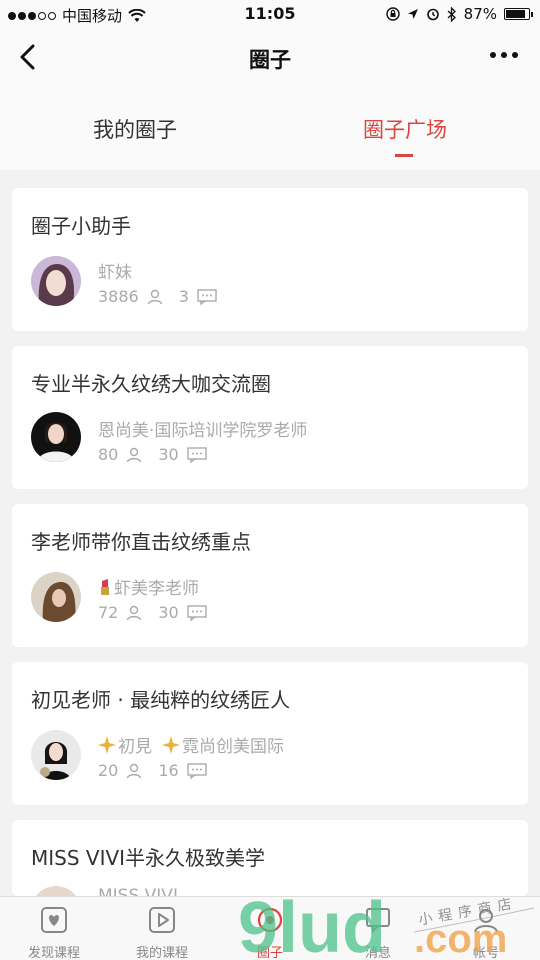 The height and width of the screenshot is (960, 540). Describe the element at coordinates (270, 417) in the screenshot. I see `circle-card: 专业半永久纹绣大咖交流圈 恩尚美·国际培训学院罗老师 80 30` at that location.